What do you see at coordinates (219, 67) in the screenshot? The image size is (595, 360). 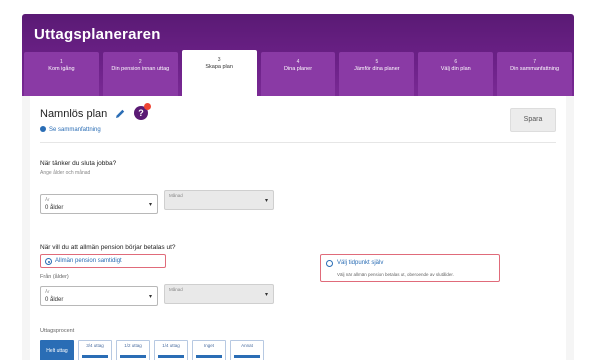 I see `step-label: Skapa plan` at bounding box center [219, 67].